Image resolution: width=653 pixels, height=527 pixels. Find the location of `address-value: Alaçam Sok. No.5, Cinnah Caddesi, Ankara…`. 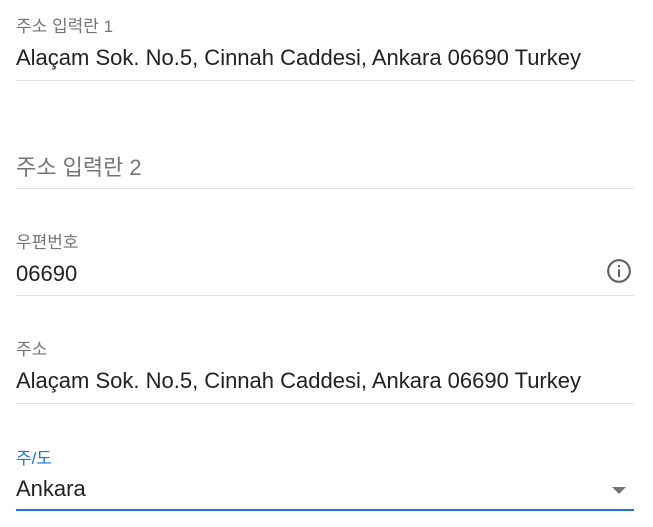

address-value: Alaçam Sok. No.5, Cinnah Caddesi, Ankara… is located at coordinates (298, 381).